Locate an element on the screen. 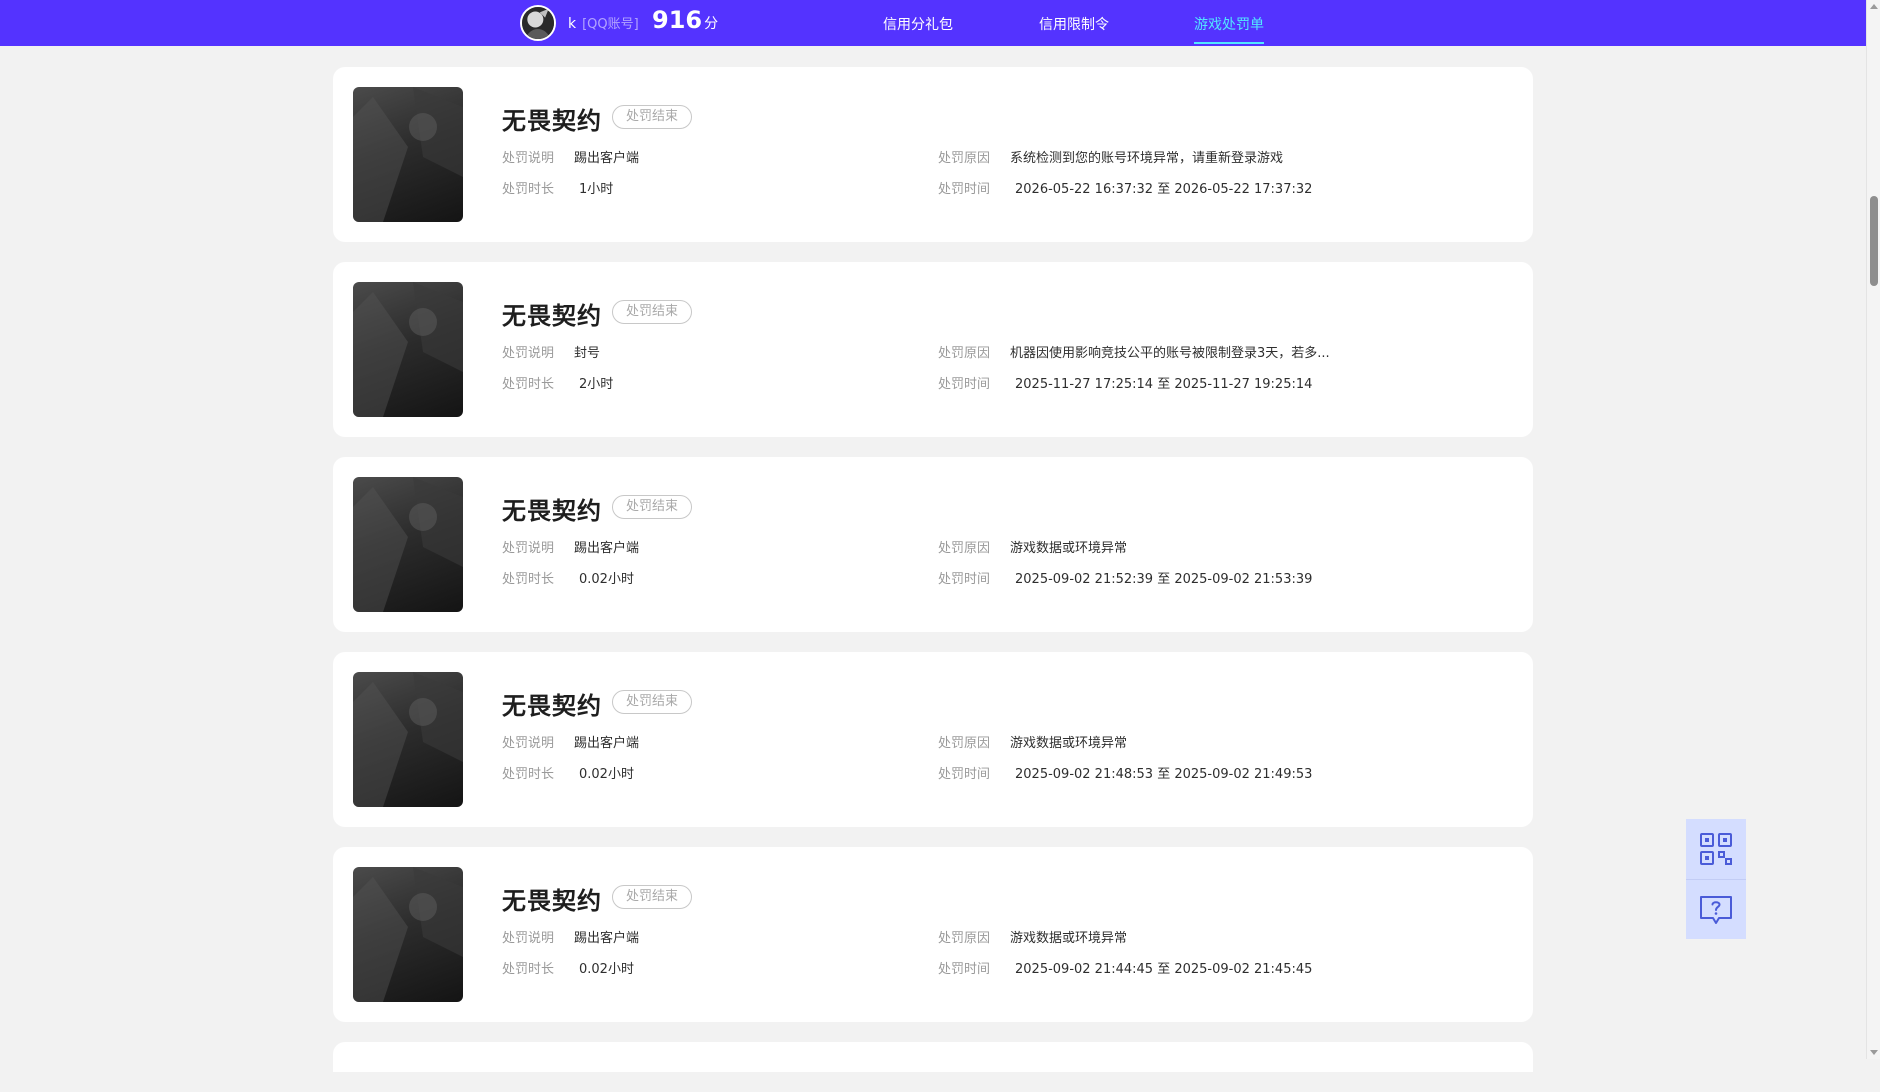  top-nav-bar: k [QQ账号] 916 分 信用分礼包 信用限制令 游戏处罚单 is located at coordinates (933, 23).